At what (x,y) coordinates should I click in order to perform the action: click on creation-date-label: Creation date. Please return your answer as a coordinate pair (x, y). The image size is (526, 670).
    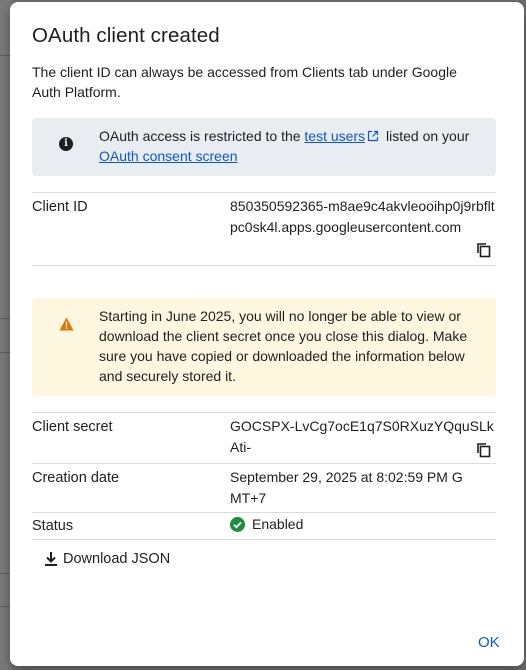
    Looking at the image, I should click on (76, 478).